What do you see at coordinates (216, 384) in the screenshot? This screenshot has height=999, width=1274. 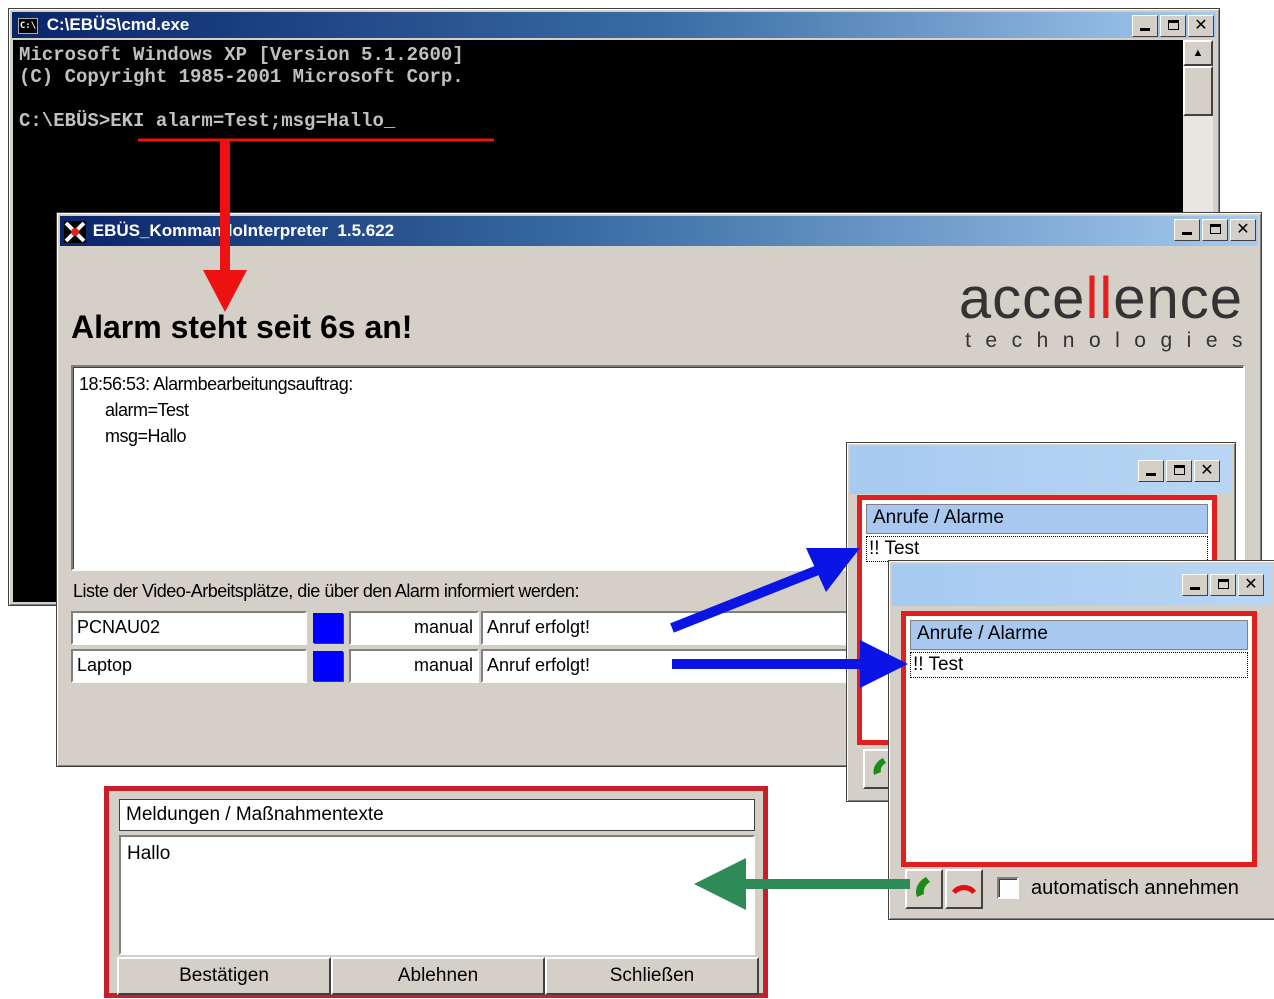 I see `log-line-1: 18:56:53: Alarmbearbeitungsauftrag:` at bounding box center [216, 384].